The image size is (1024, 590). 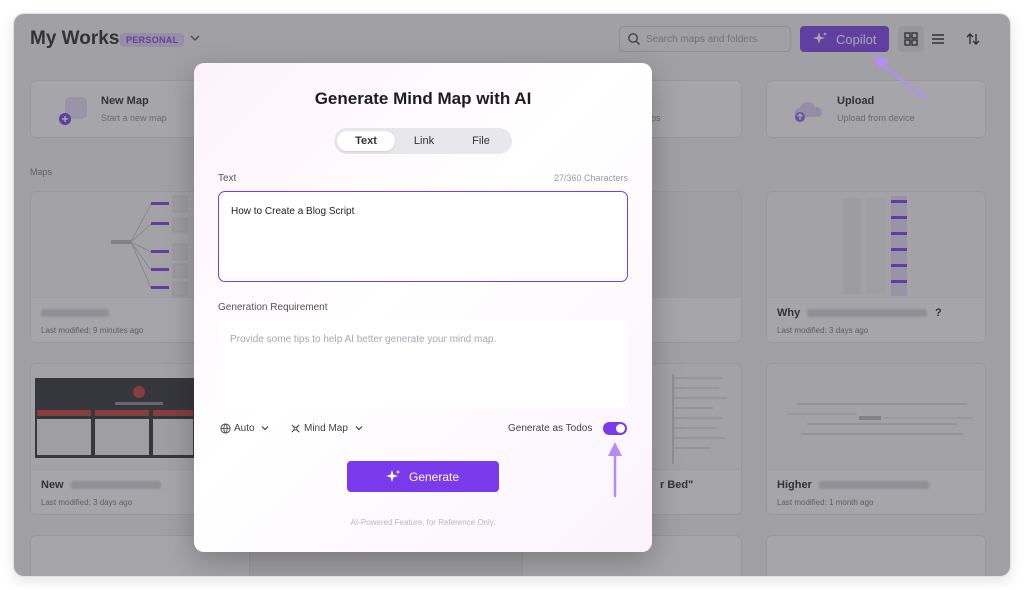 I want to click on text-input: How to Create a Blog Script, so click(x=423, y=236).